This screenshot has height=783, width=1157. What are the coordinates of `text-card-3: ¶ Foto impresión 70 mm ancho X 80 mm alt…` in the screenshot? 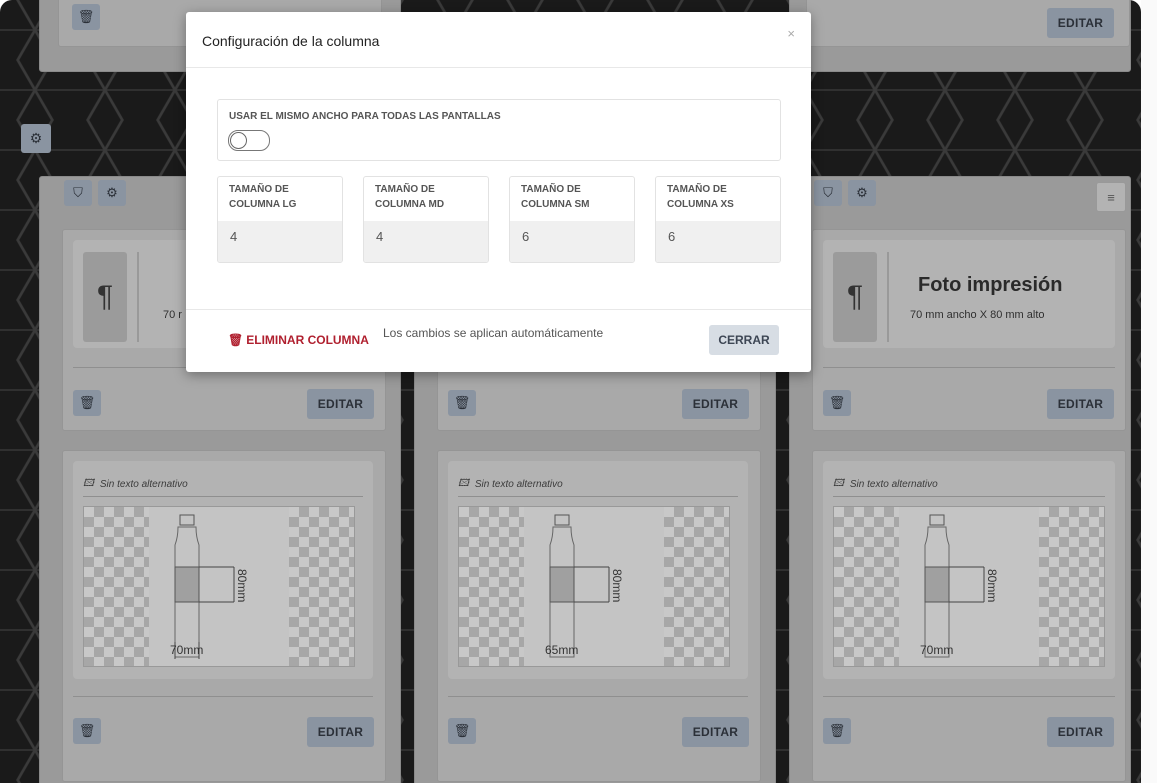 It's located at (969, 330).